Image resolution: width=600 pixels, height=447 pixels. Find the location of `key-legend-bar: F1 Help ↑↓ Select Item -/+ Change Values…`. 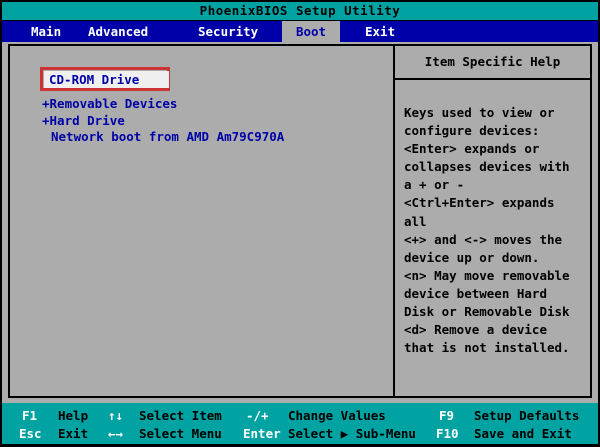

key-legend-bar: F1 Help ↑↓ Select Item -/+ Change Values… is located at coordinates (300, 423).